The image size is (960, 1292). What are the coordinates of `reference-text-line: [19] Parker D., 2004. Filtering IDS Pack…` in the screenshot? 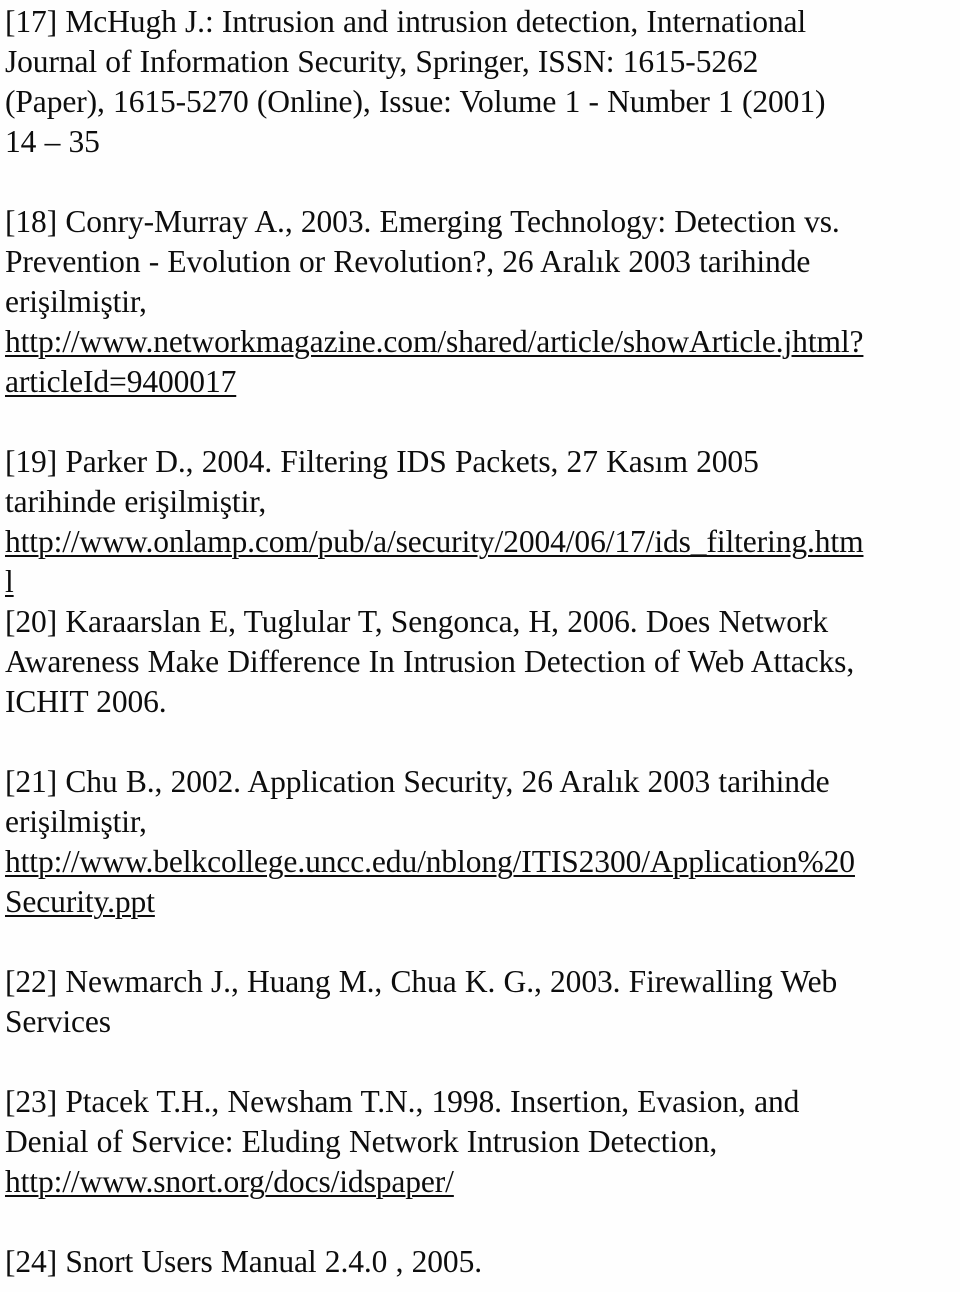 It's located at (382, 461).